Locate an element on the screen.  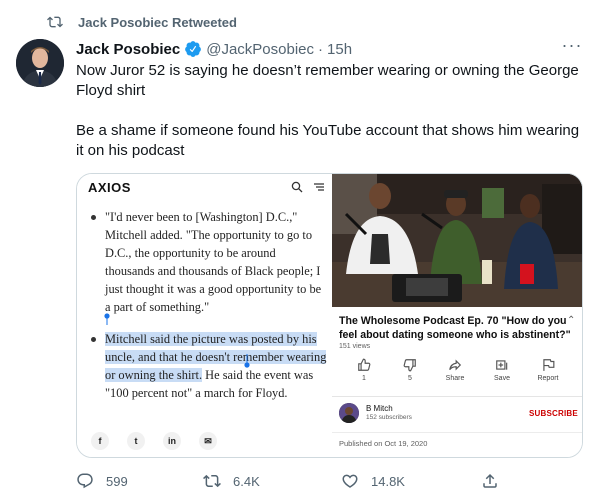
tweet-timestamp: 15h is located at coordinates (339, 49).